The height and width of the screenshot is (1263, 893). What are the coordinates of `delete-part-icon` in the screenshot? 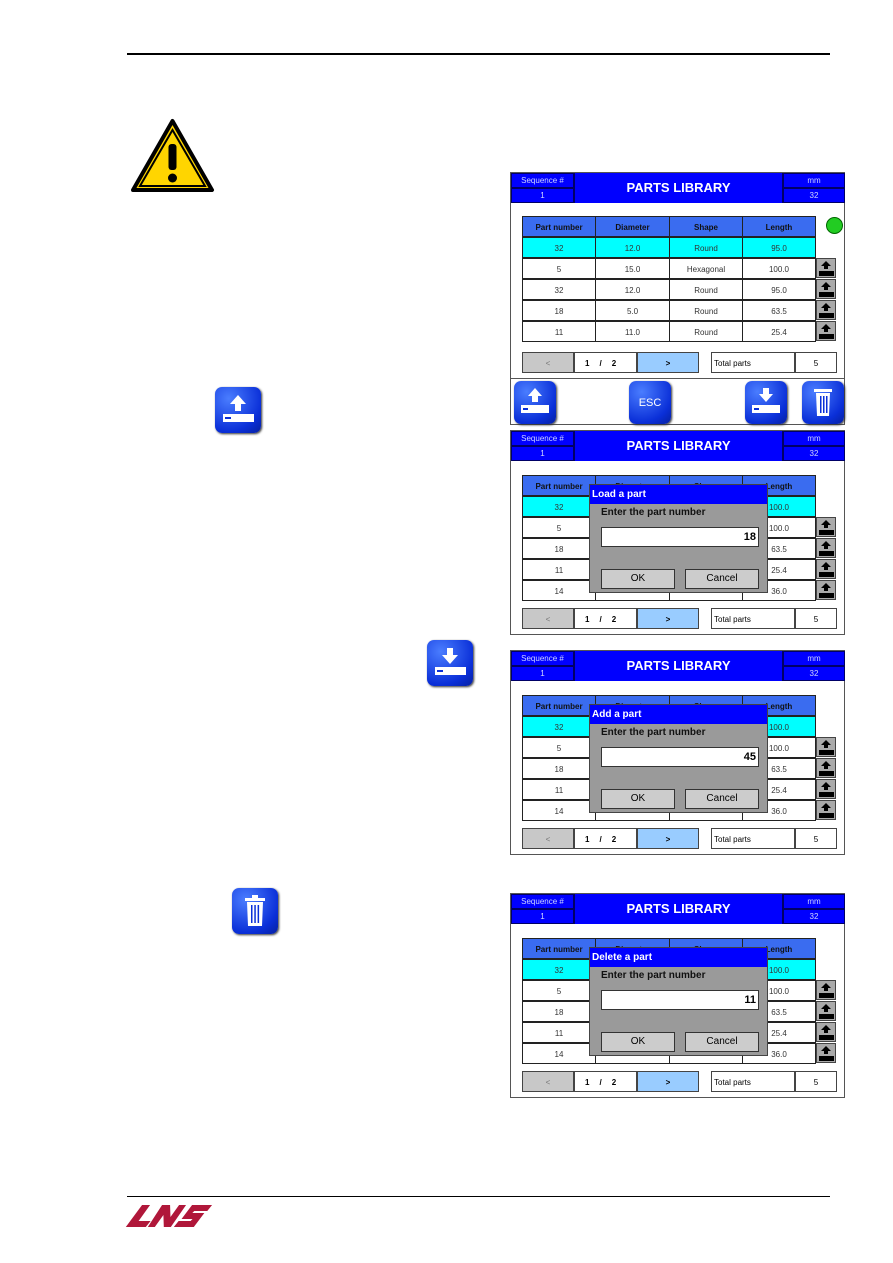 It's located at (255, 911).